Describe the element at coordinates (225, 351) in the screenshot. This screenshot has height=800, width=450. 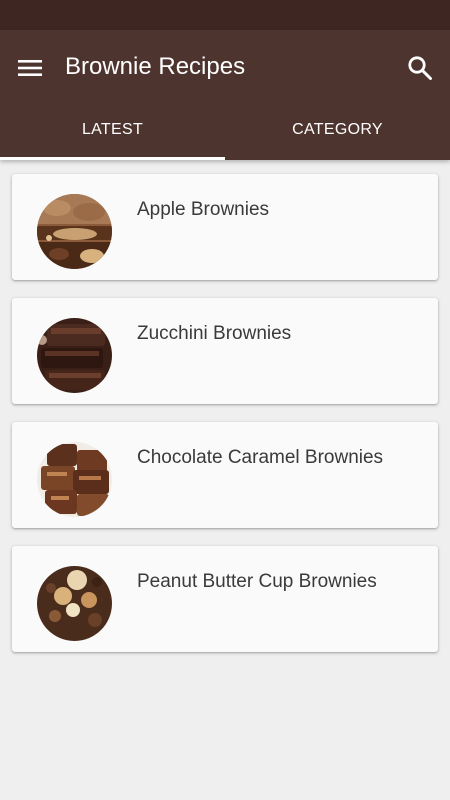
I see `recipe-card-zucchini-brownies: Zucchini Brownies` at that location.